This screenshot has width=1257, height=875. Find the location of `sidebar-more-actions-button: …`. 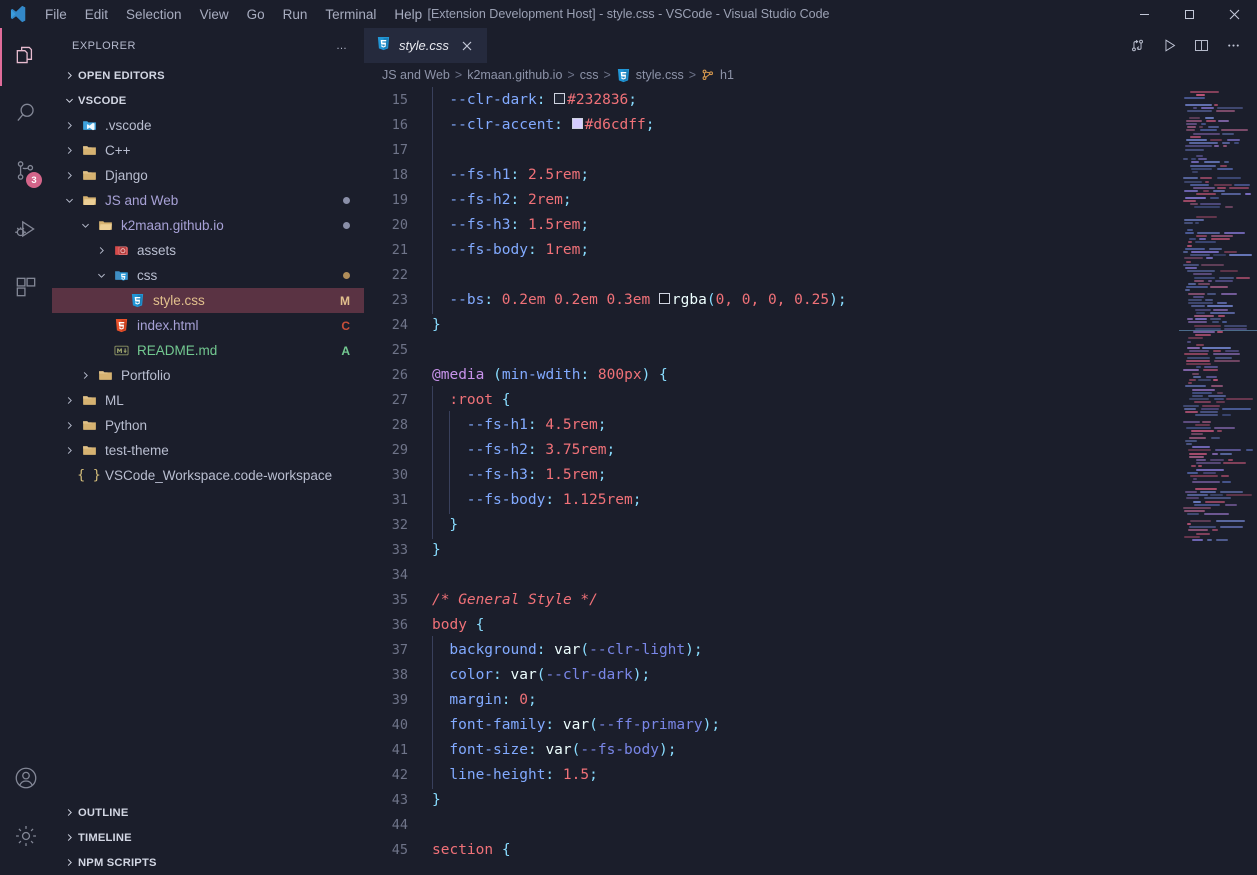

sidebar-more-actions-button: … is located at coordinates (342, 46).